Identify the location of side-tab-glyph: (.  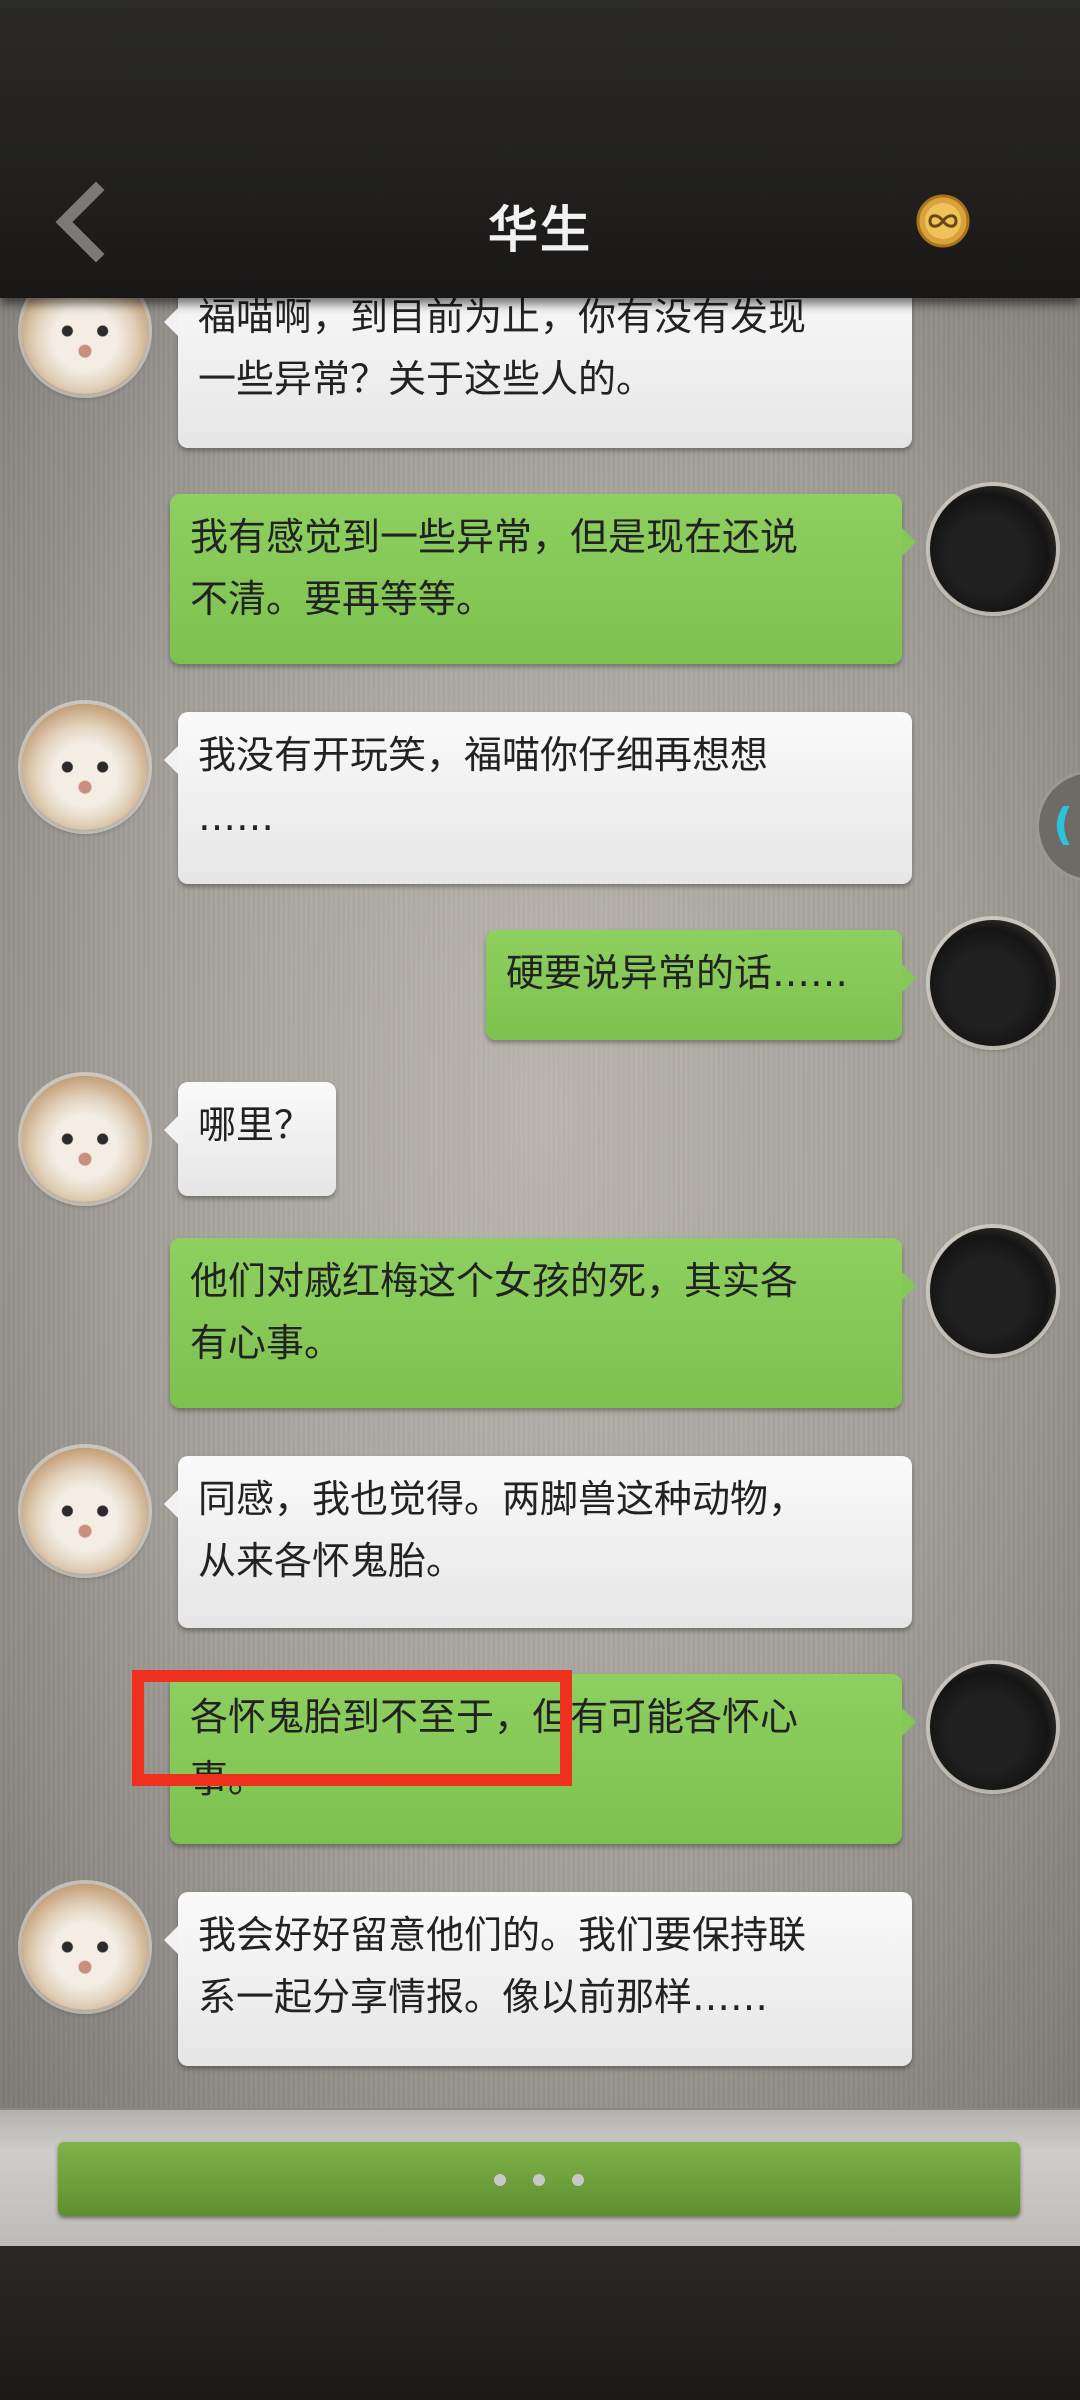
(1063, 824).